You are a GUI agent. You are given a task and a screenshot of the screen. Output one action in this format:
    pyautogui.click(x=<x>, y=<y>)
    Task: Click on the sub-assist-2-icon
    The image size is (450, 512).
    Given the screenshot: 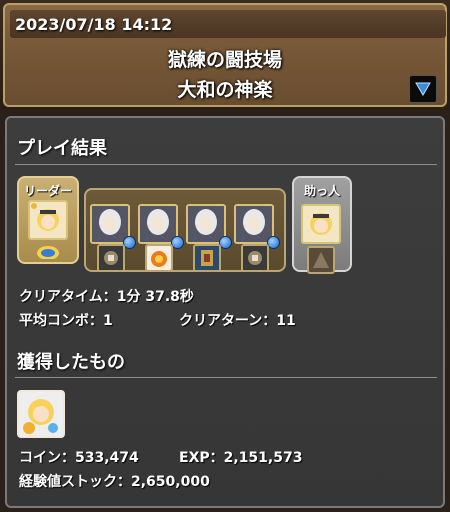 What is the action you would take?
    pyautogui.click(x=159, y=258)
    